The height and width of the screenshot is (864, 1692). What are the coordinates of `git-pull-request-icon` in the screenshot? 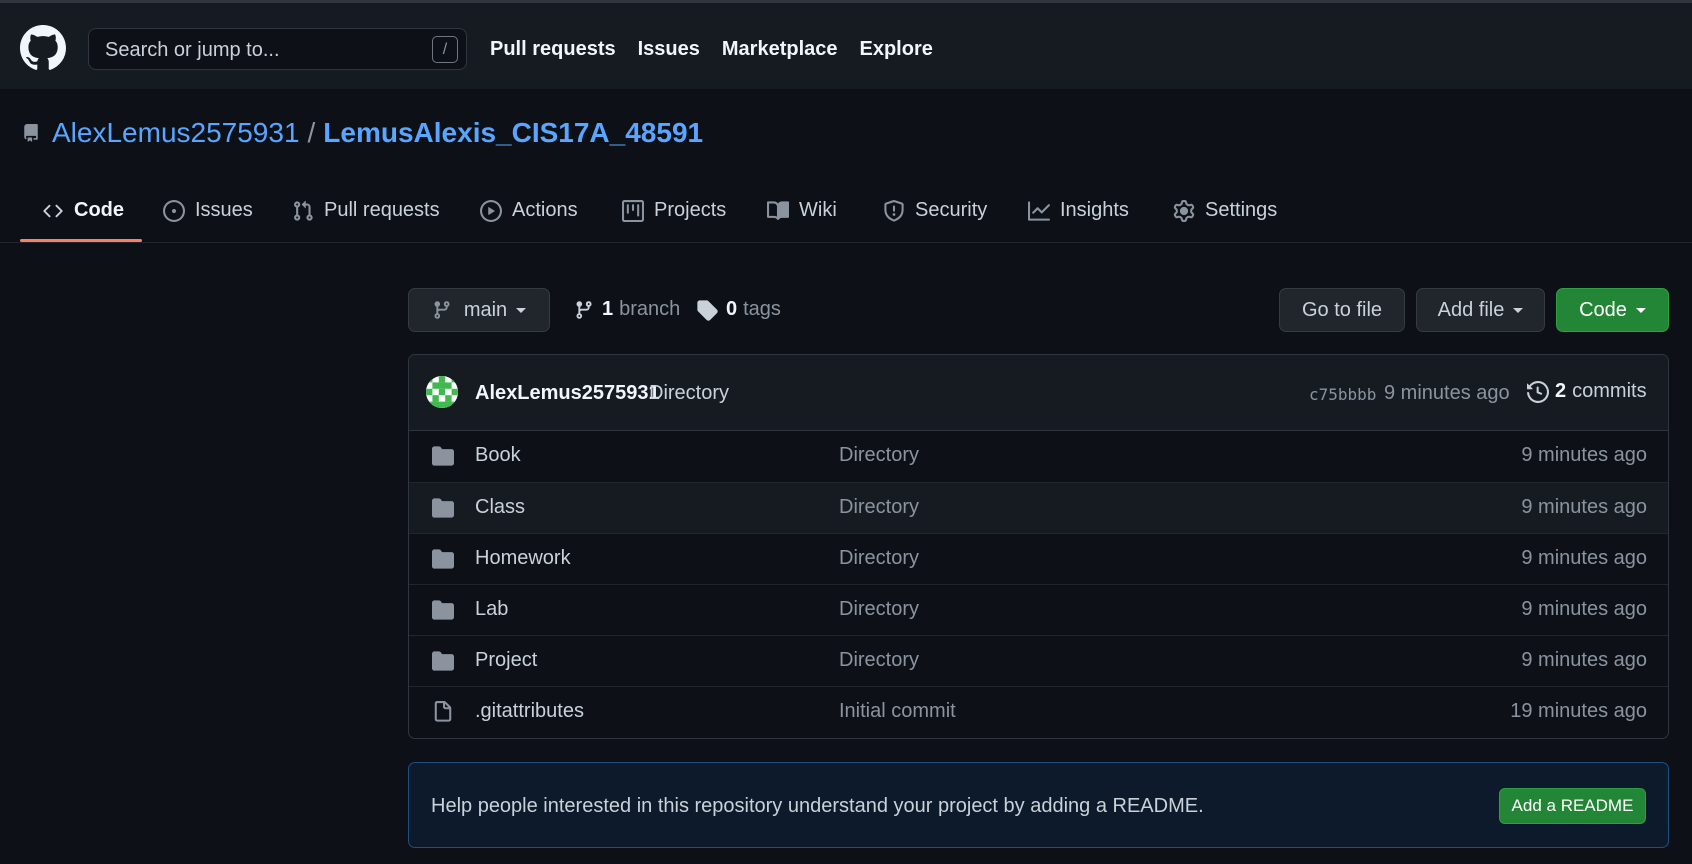 It's located at (303, 211).